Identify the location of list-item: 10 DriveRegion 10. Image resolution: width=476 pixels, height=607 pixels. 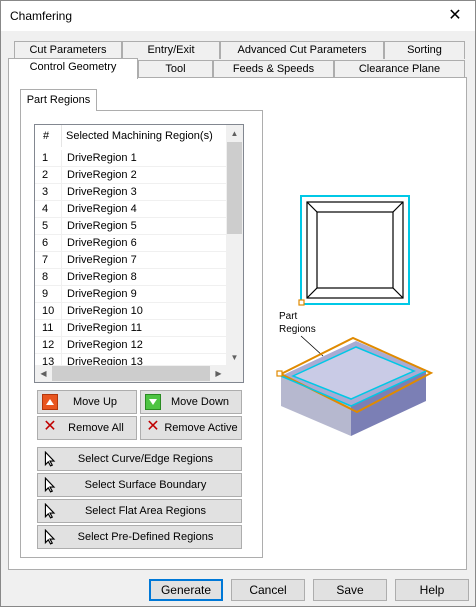
(131, 311).